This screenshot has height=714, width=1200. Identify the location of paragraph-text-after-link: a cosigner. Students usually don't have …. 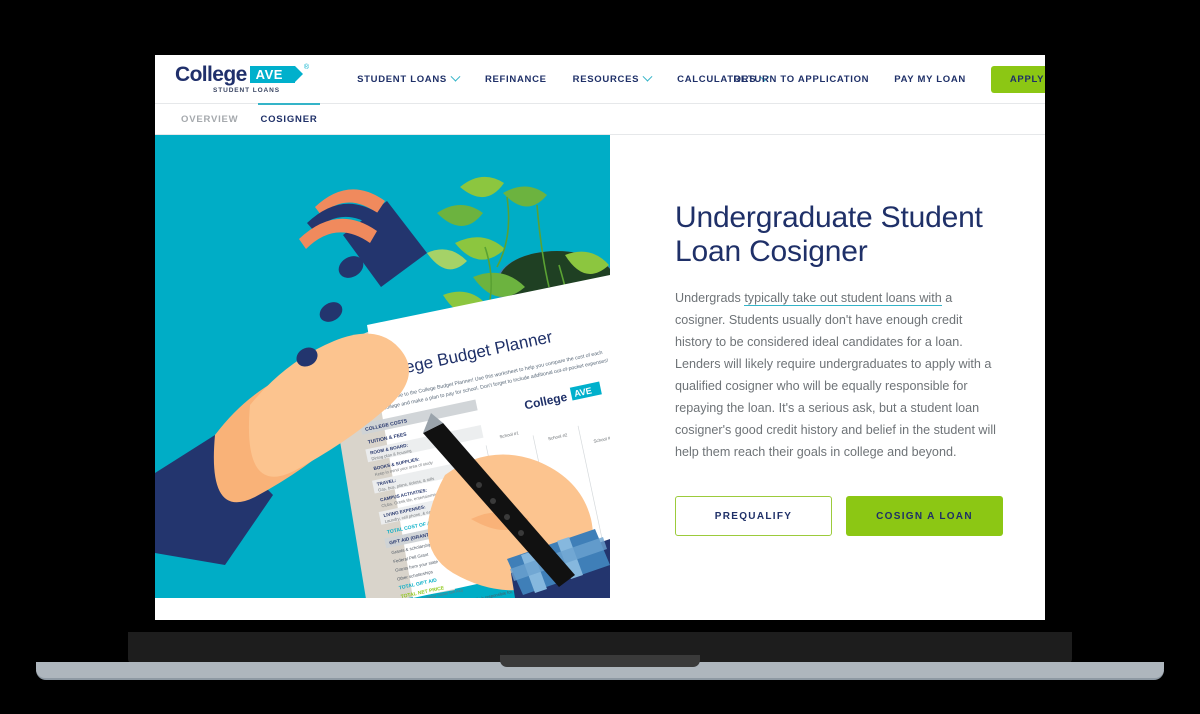
(835, 375).